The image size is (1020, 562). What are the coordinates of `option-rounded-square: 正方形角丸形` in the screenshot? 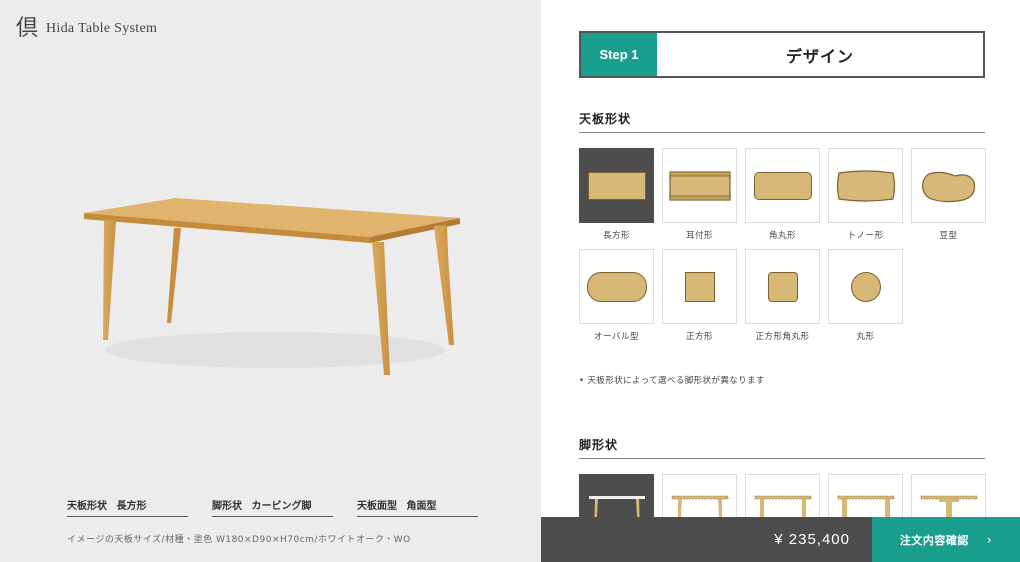 It's located at (782, 295).